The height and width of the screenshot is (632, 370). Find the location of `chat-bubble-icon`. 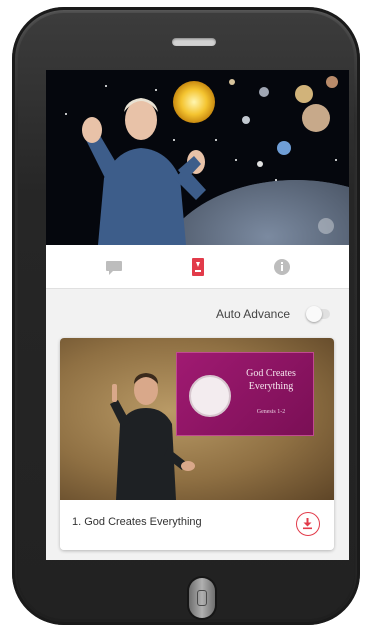

chat-bubble-icon is located at coordinates (114, 268).